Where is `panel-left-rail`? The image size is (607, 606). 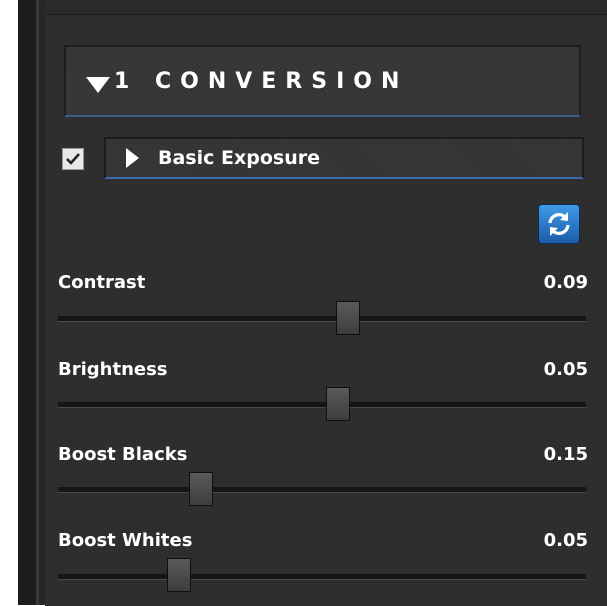
panel-left-rail is located at coordinates (31, 302).